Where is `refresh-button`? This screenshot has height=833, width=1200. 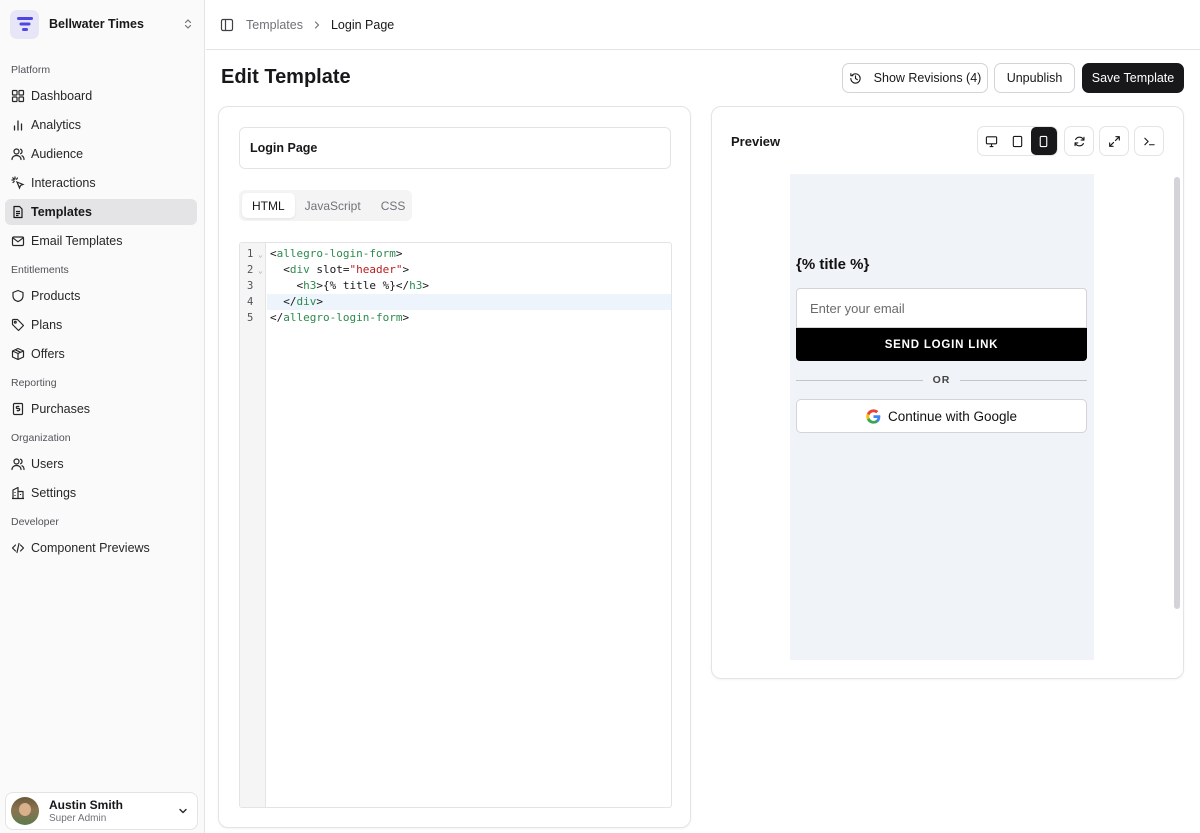
refresh-button is located at coordinates (1079, 141).